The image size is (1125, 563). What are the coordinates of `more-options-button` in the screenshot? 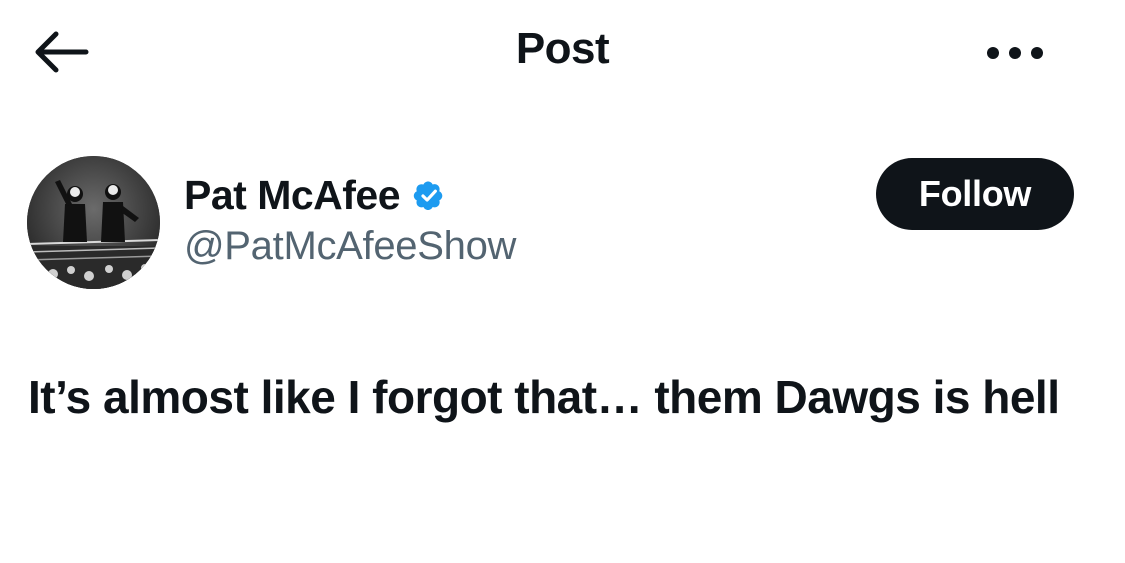 It's located at (1015, 53).